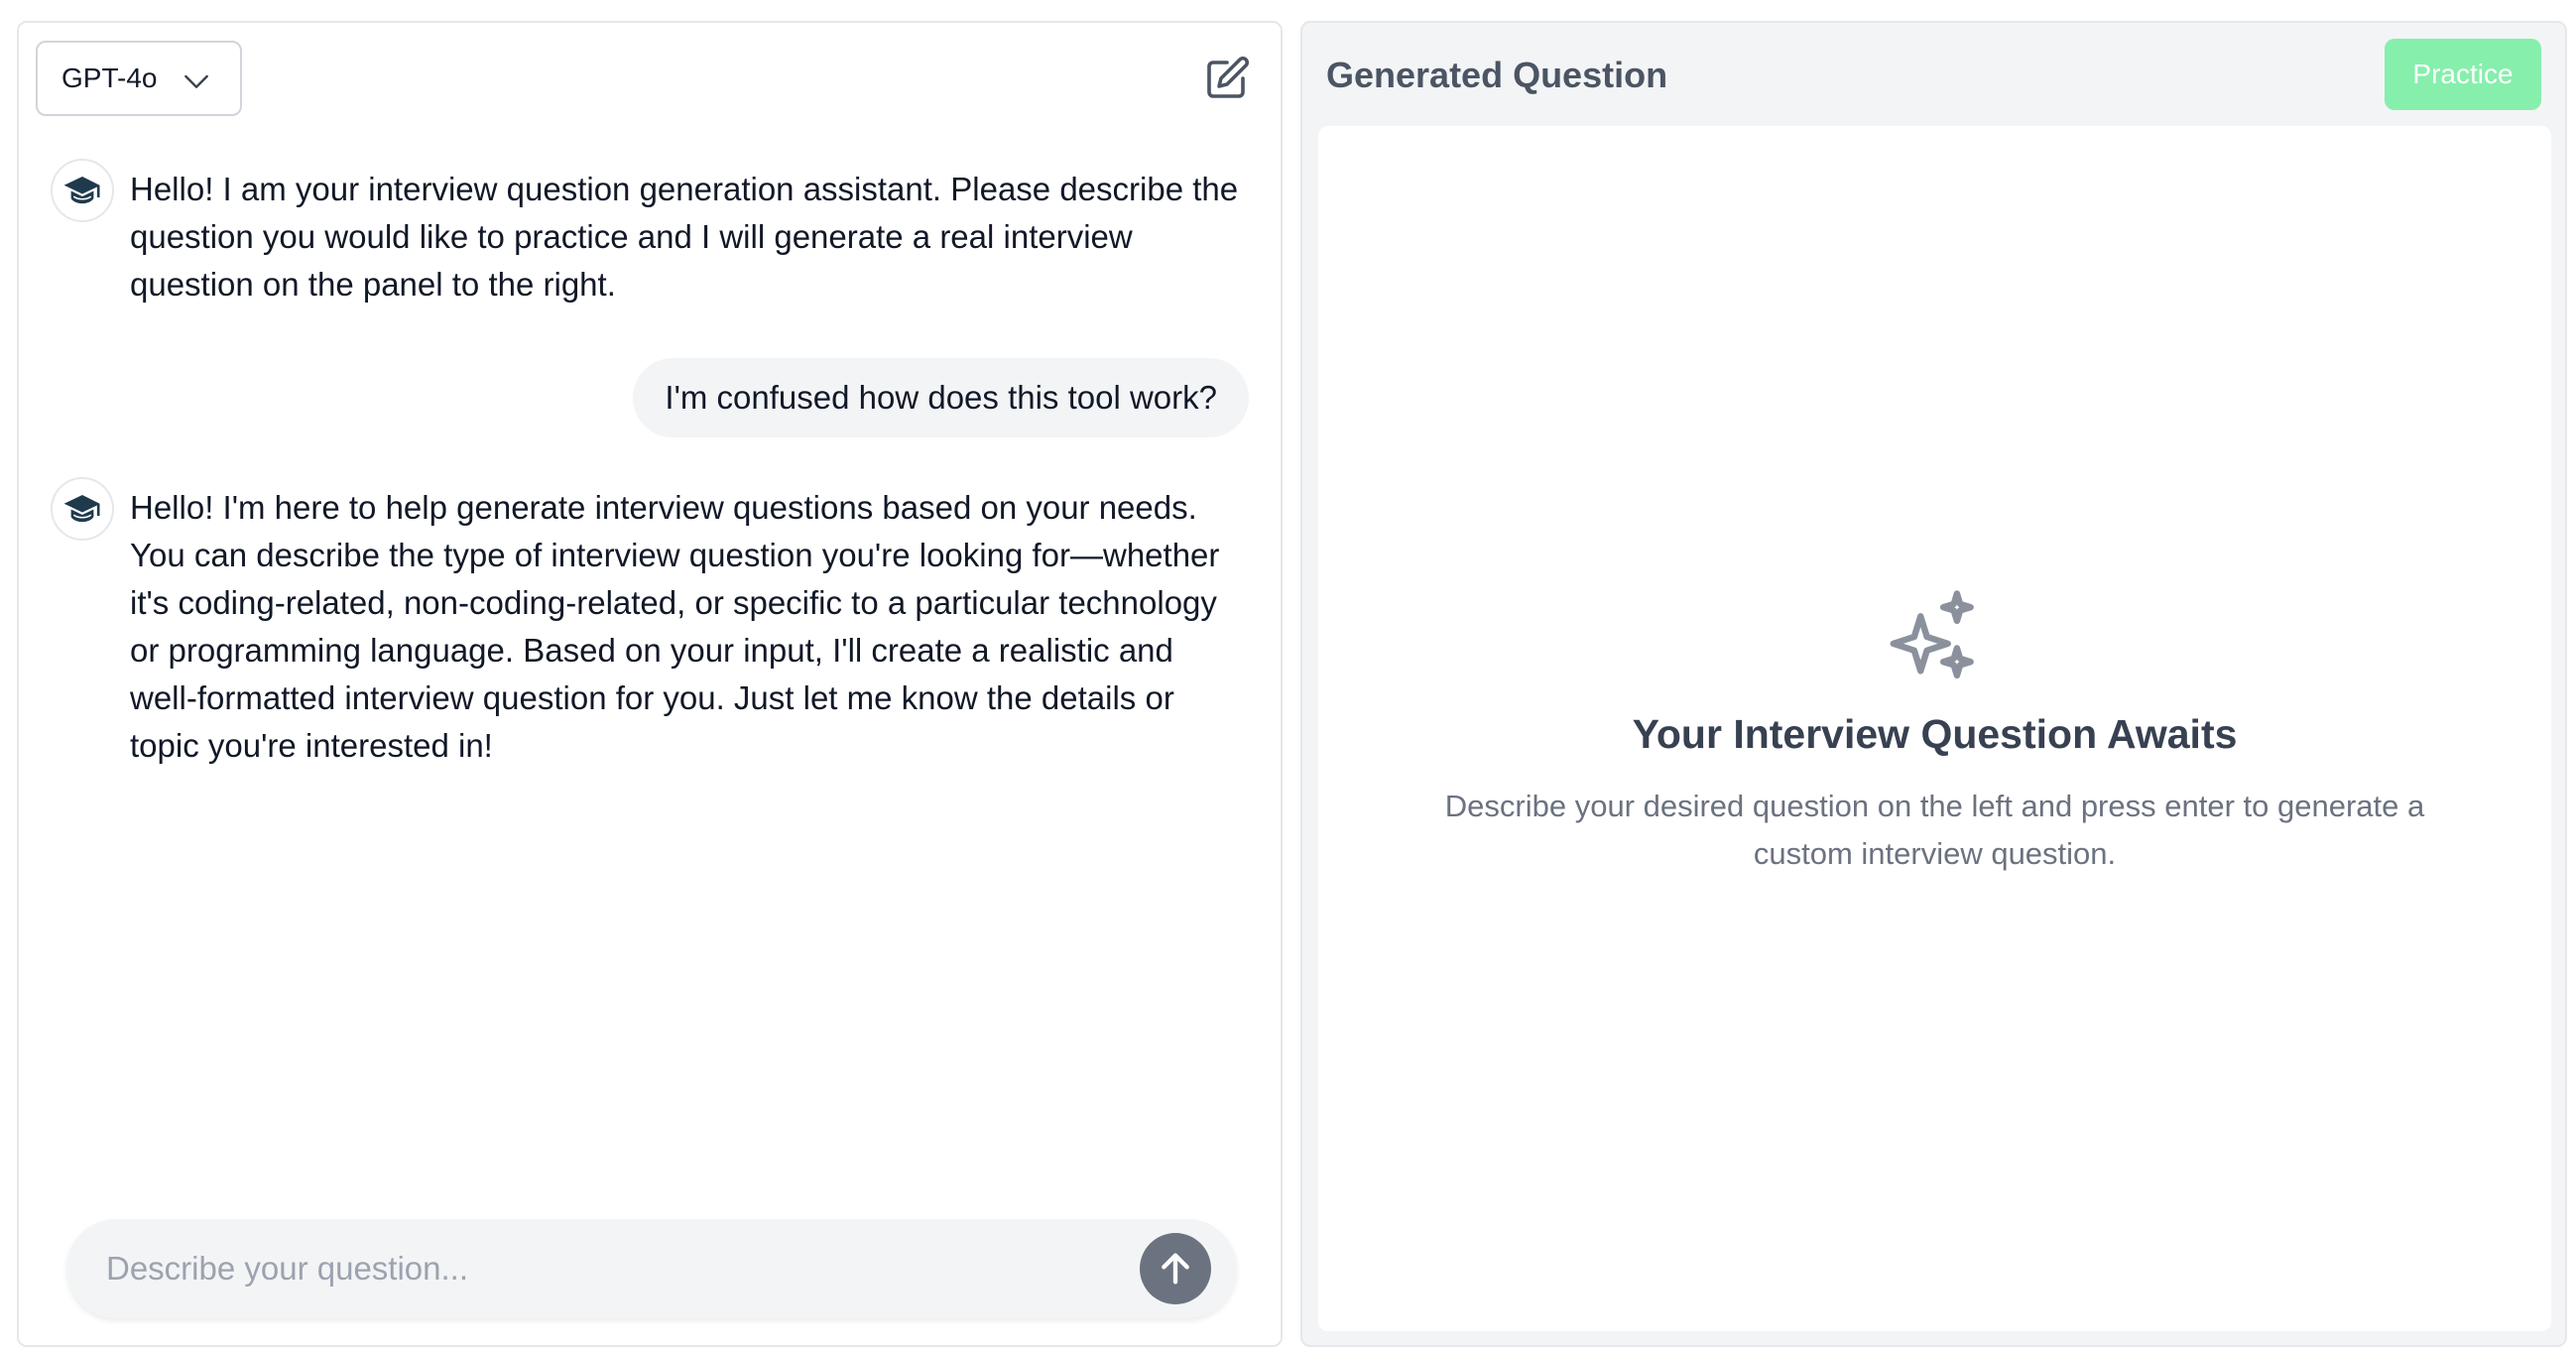  What do you see at coordinates (1497, 75) in the screenshot?
I see `panel-title: Generated Question` at bounding box center [1497, 75].